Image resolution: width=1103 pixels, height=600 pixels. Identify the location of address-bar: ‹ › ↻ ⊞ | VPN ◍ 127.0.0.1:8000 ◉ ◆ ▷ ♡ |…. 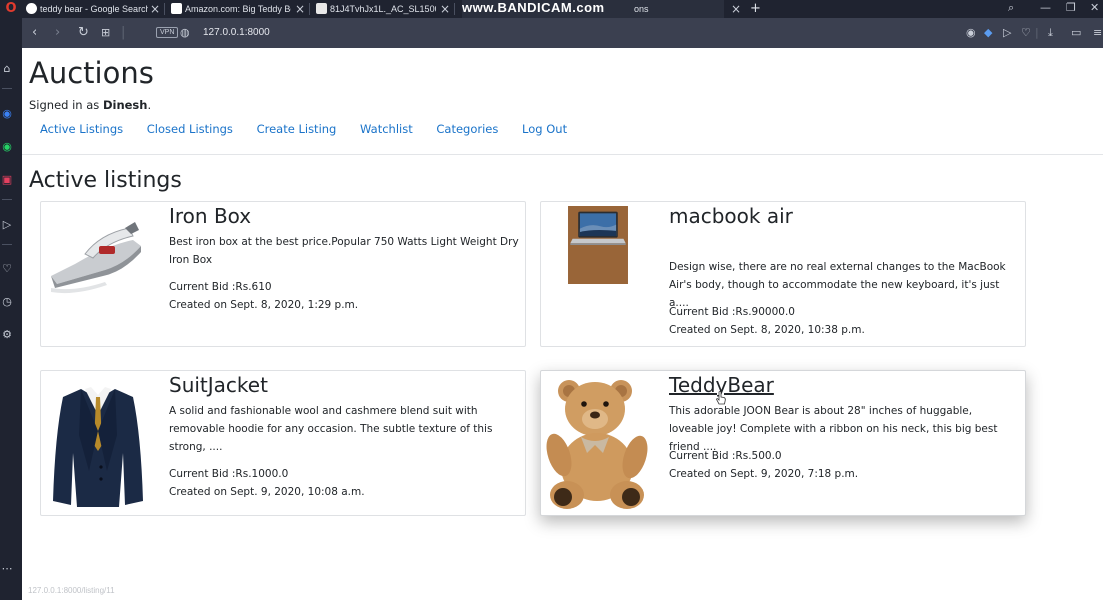
(562, 33).